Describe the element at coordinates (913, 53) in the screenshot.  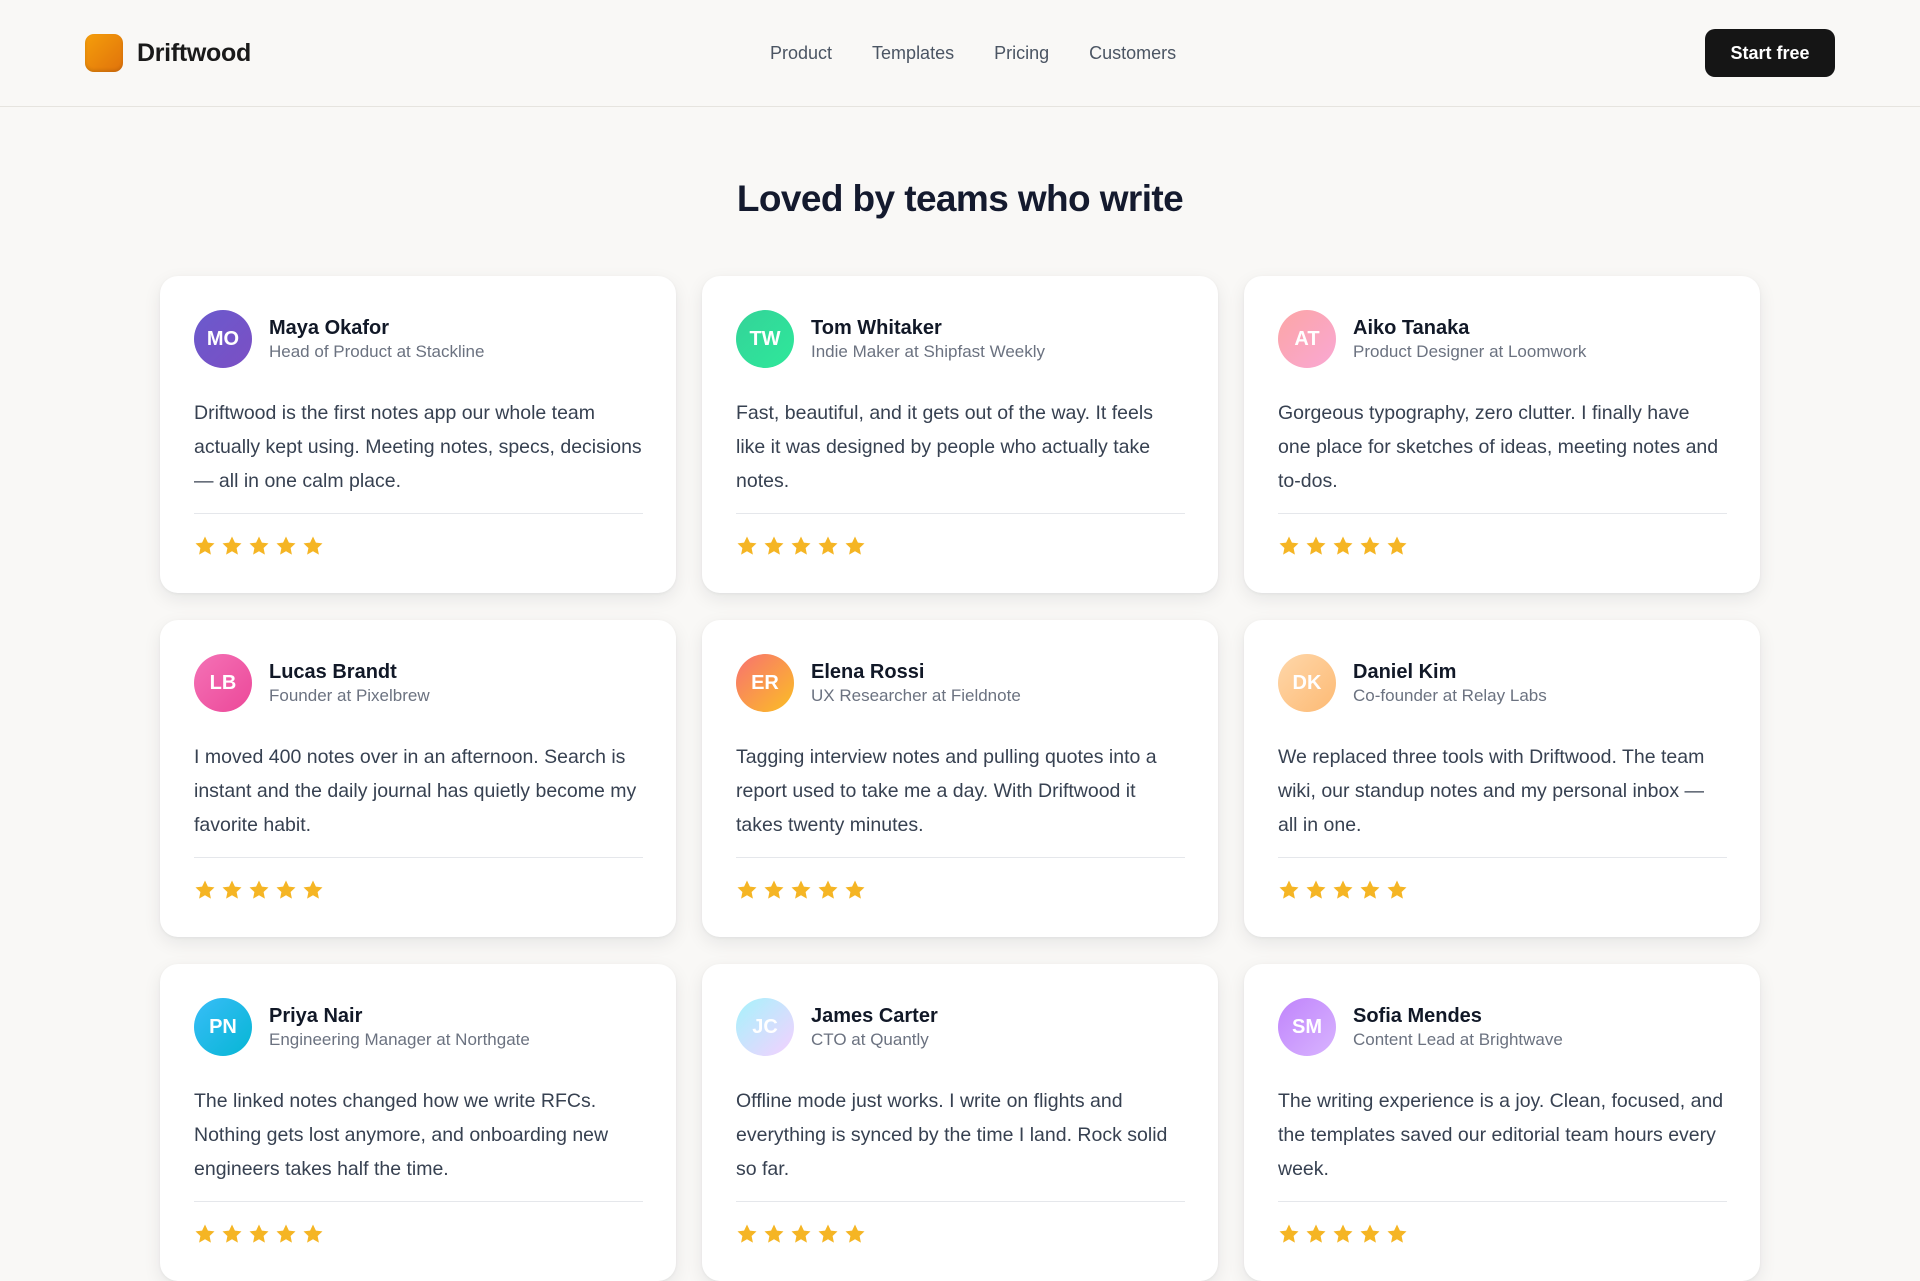
I see `nav-link-templates: Templates` at that location.